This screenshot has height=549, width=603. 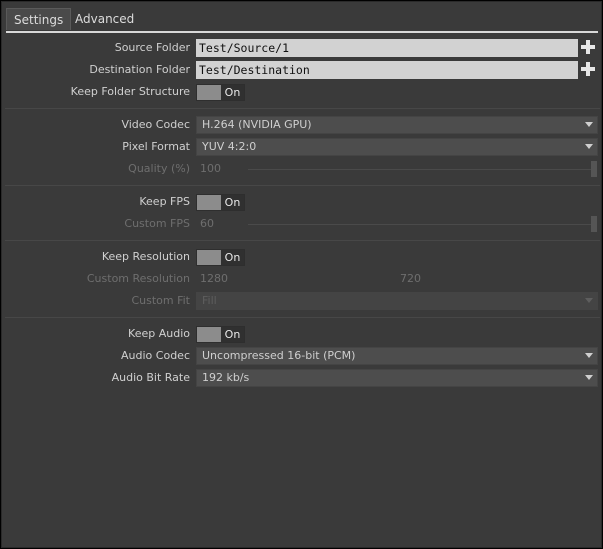 I want to click on audio-codec-value: Uncompressed 16-bit (PCM), so click(x=279, y=355).